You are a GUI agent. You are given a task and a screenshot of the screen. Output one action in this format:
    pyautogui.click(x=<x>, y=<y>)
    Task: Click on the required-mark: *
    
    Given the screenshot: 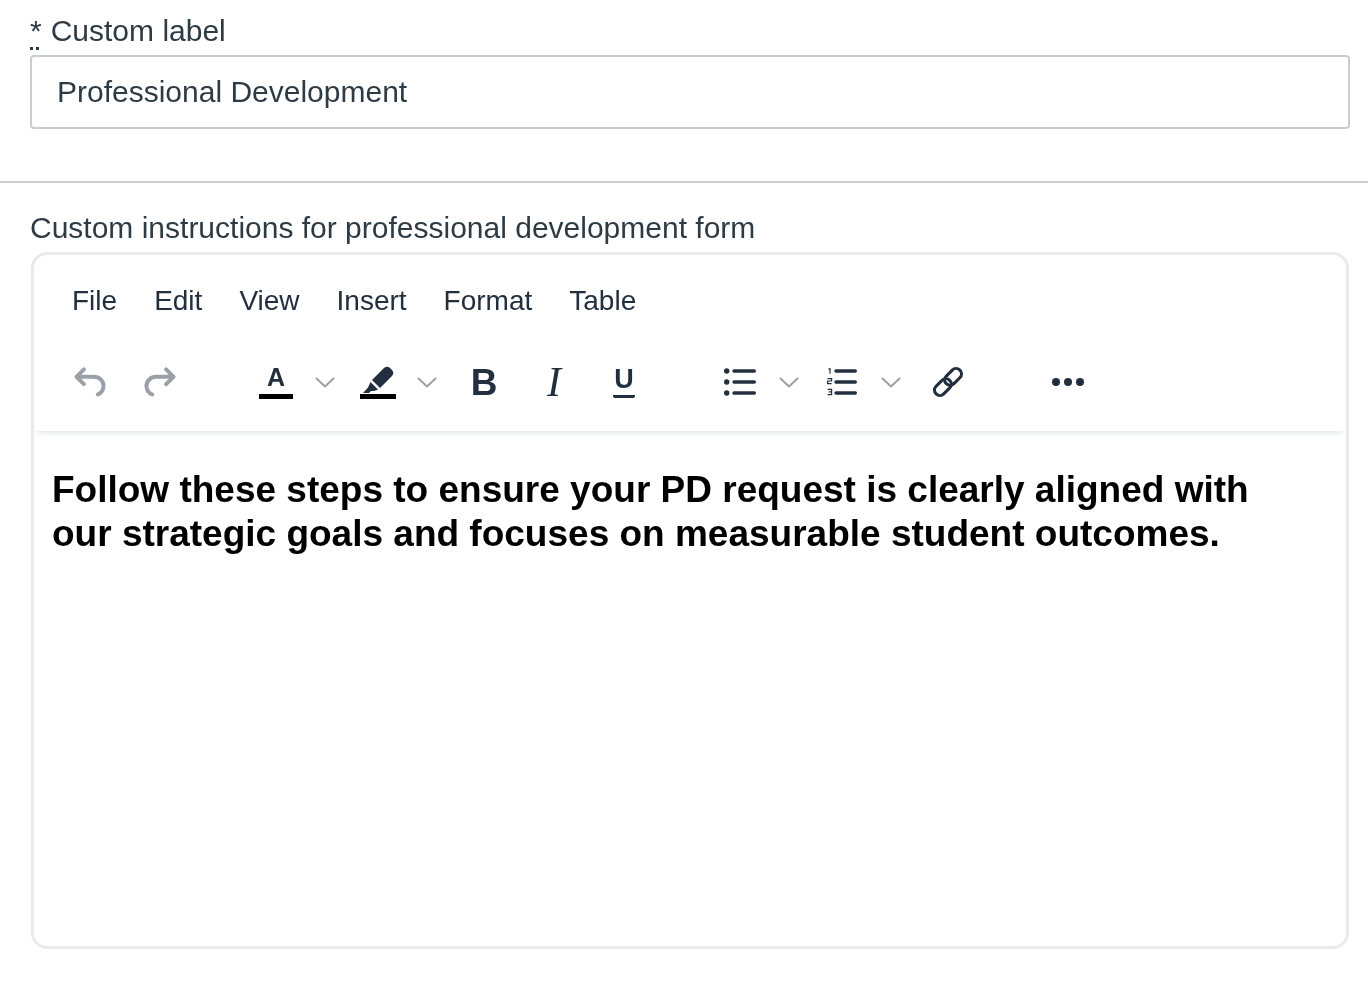 What is the action you would take?
    pyautogui.click(x=36, y=31)
    